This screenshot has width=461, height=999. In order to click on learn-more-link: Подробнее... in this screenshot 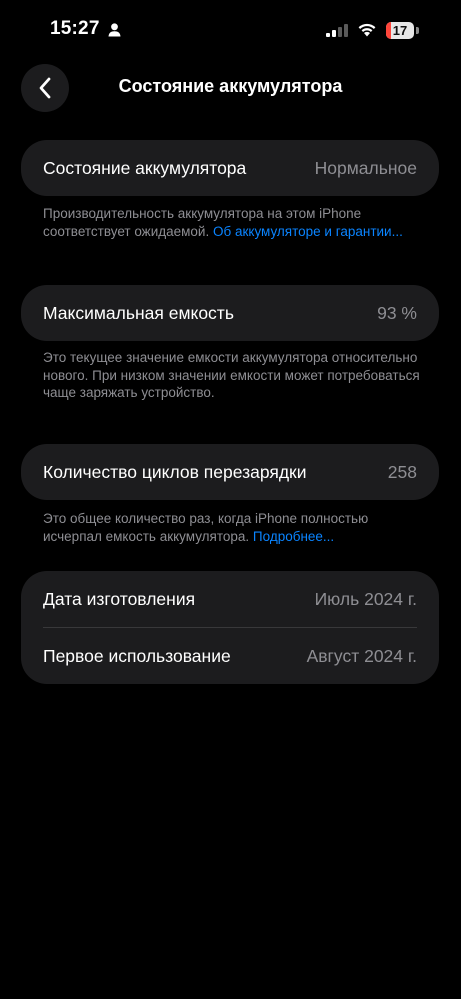, I will do `click(293, 536)`.